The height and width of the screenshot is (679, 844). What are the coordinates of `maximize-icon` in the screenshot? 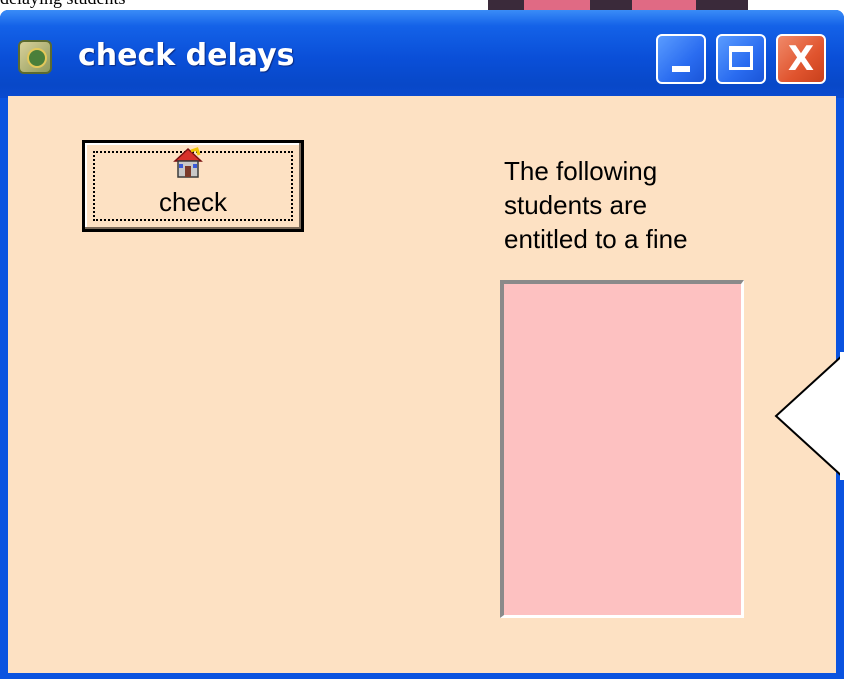 It's located at (741, 58).